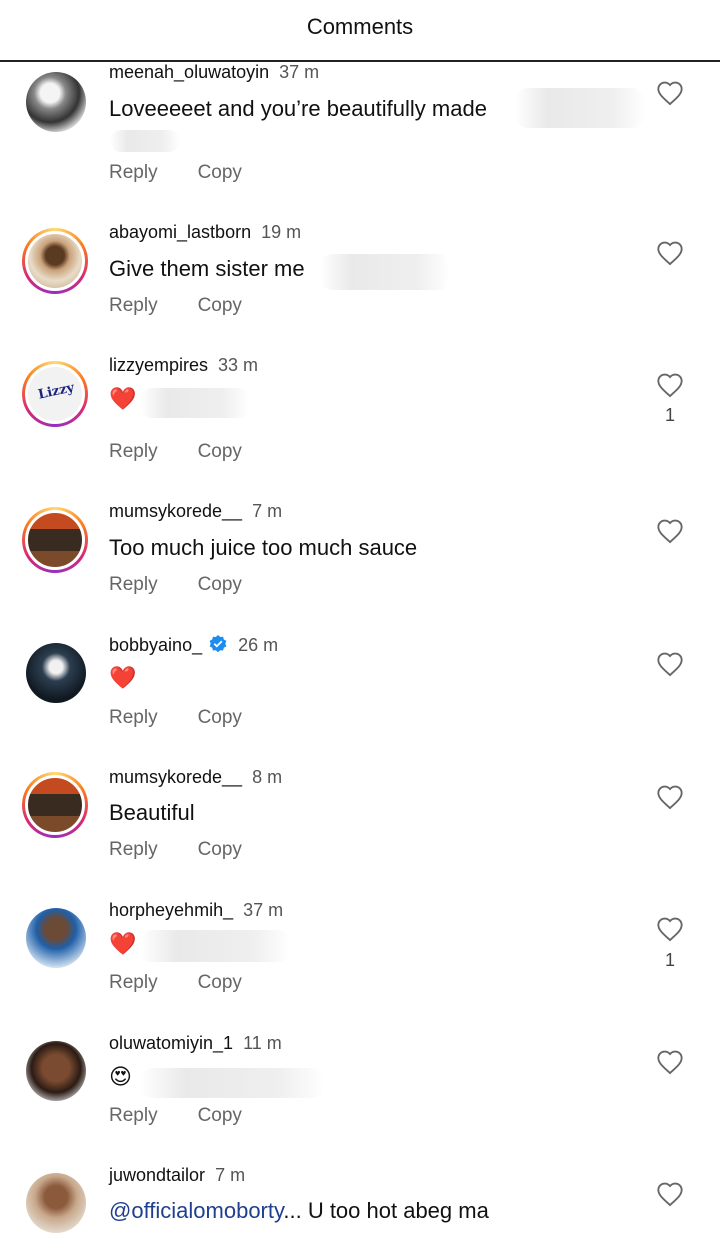 The image size is (720, 1237). I want to click on comment-username: bobbyaino_, so click(155, 645).